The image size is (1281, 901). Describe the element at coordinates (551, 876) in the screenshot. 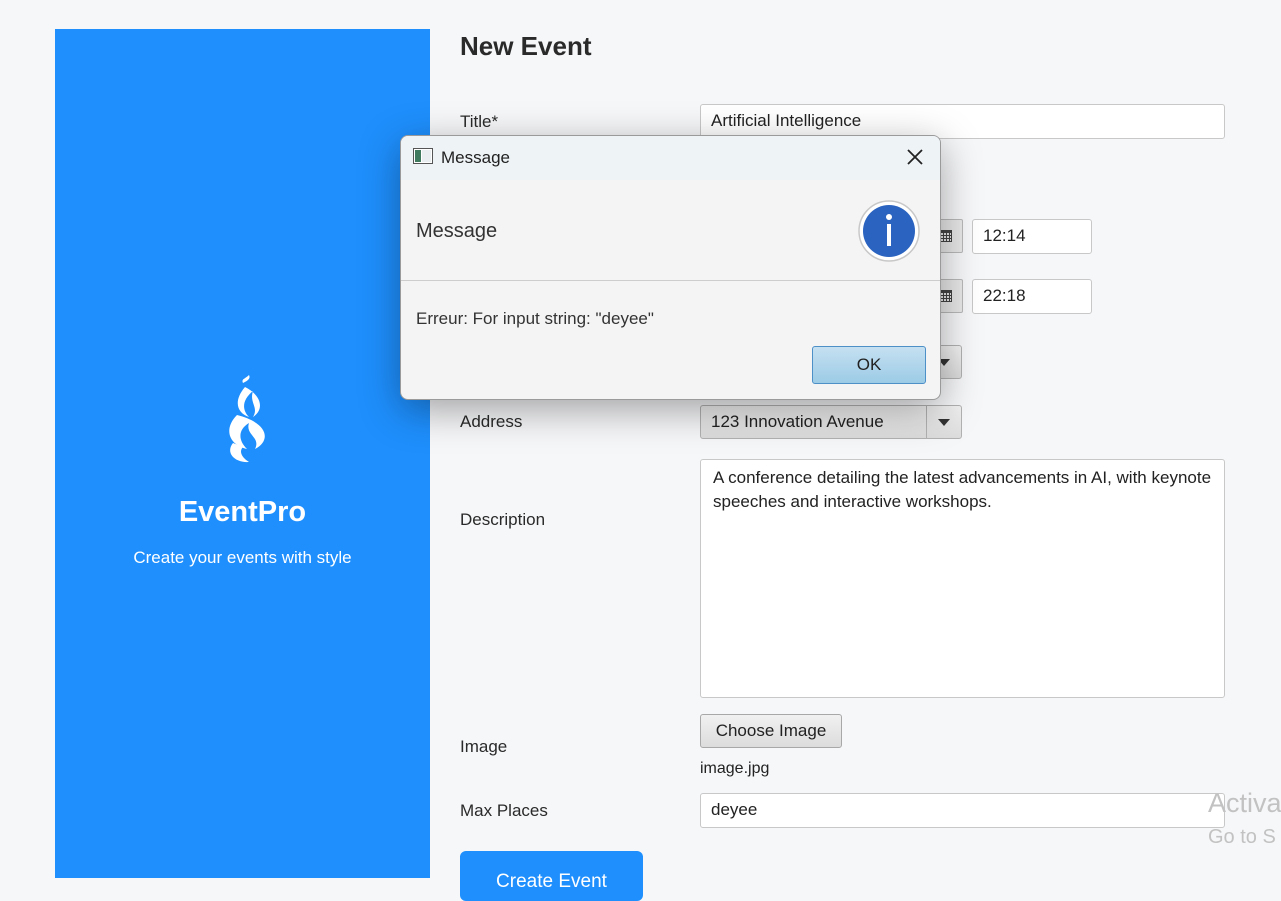

I see `create-event-button: Create Event` at that location.